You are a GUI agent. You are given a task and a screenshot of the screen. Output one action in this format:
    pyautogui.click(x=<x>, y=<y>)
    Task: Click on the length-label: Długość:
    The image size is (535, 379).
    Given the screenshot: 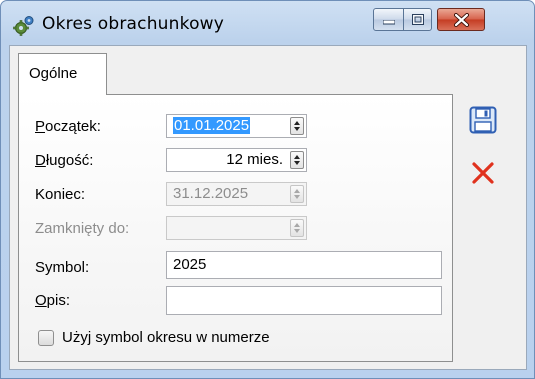 What is the action you would take?
    pyautogui.click(x=64, y=160)
    